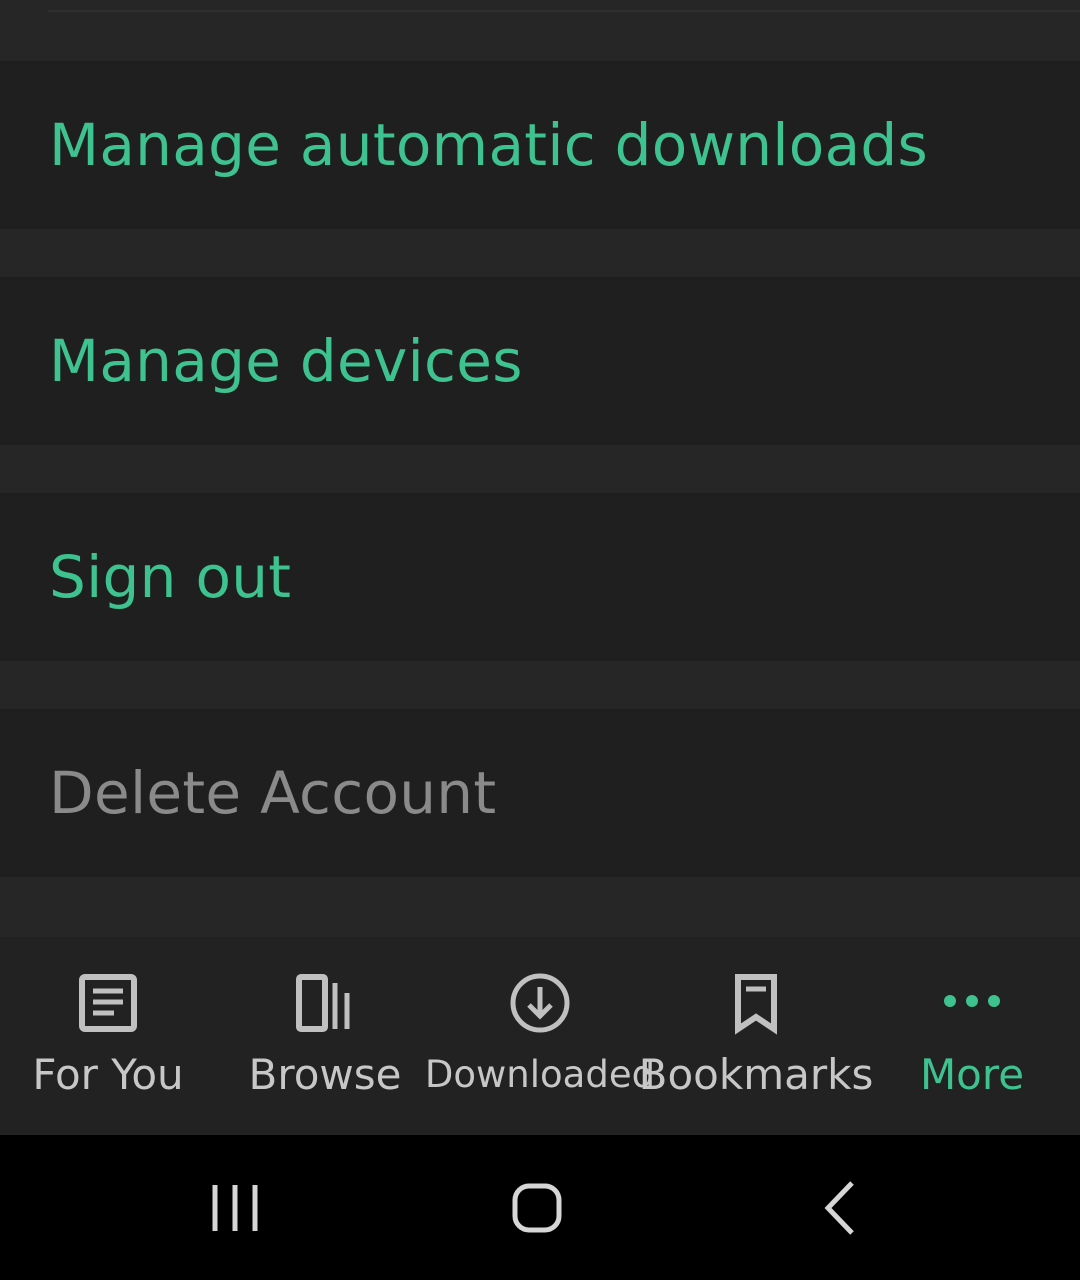 This screenshot has height=1280, width=1080. Describe the element at coordinates (537, 1208) in the screenshot. I see `home-icon` at that location.